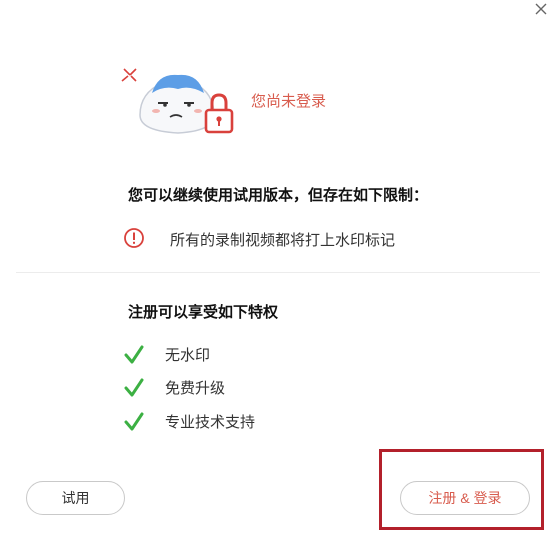 The width and height of the screenshot is (550, 541). I want to click on close-icon, so click(541, 9).